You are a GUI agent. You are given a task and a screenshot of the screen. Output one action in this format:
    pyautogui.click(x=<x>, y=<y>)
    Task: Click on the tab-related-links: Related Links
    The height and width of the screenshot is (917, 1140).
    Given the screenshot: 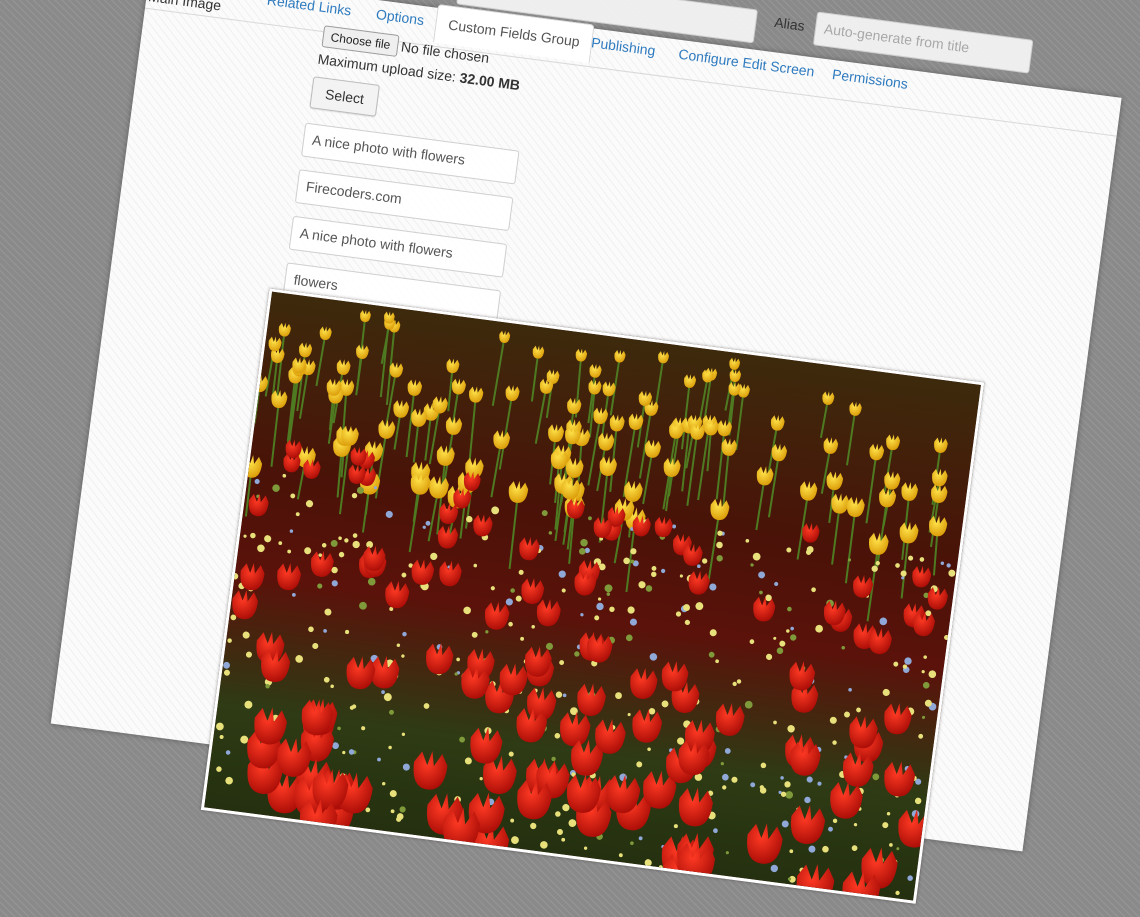 What is the action you would take?
    pyautogui.click(x=309, y=9)
    